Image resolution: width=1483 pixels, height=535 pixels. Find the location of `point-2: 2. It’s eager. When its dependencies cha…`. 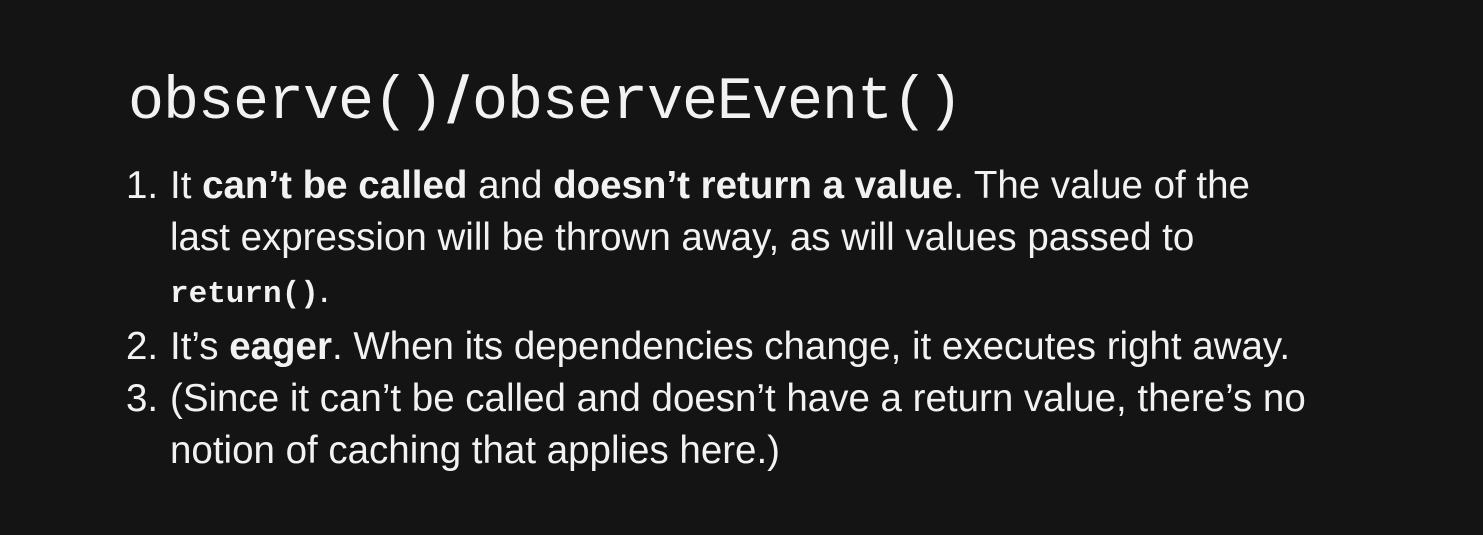

point-2: 2. It’s eager. When its dependencies cha… is located at coordinates (791, 347).